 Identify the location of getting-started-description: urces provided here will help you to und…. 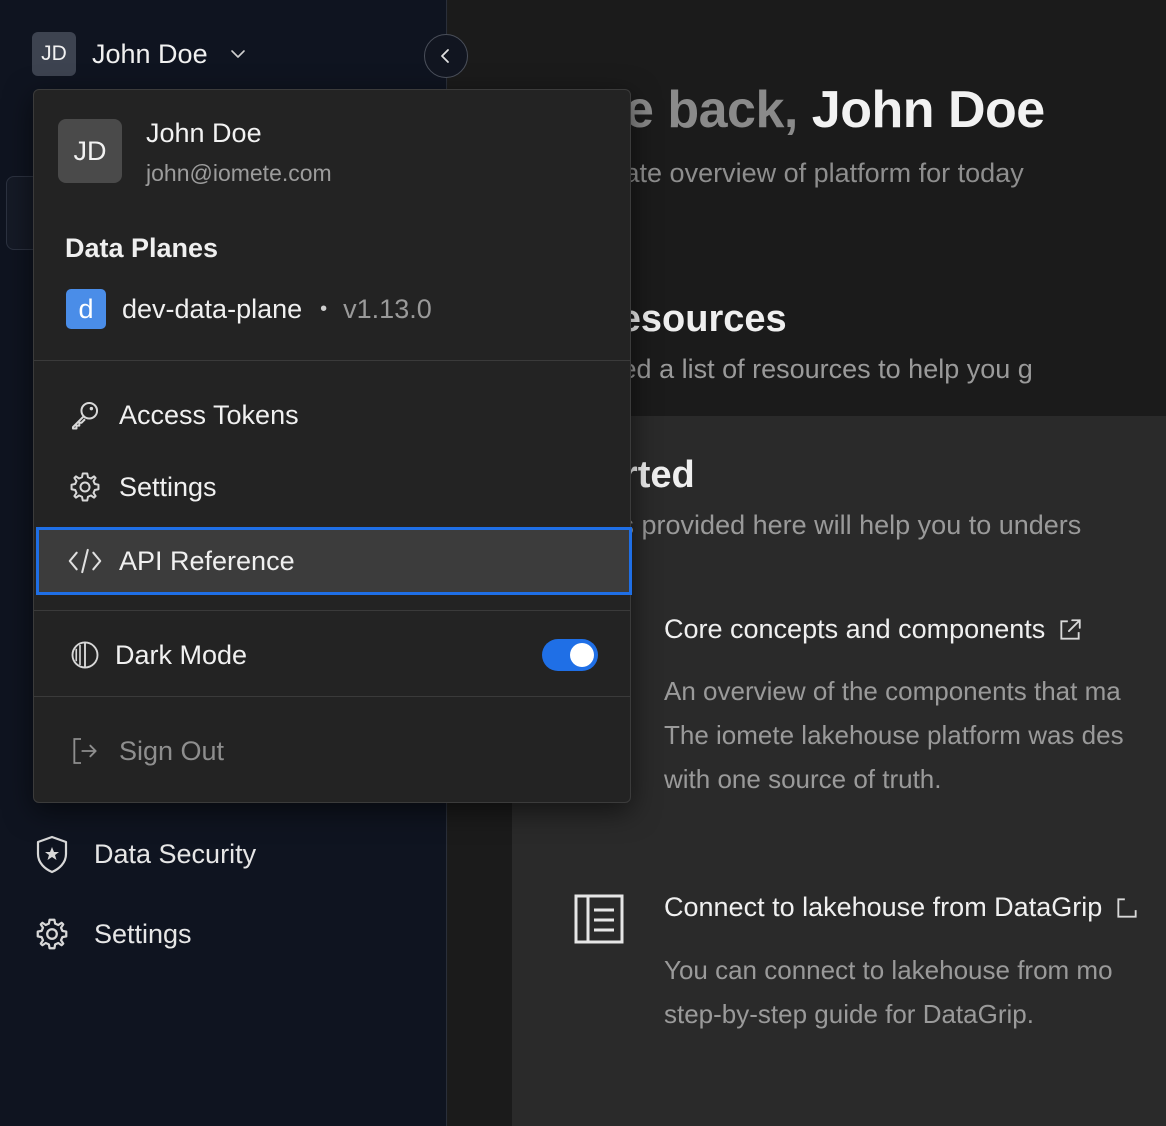
(825, 525).